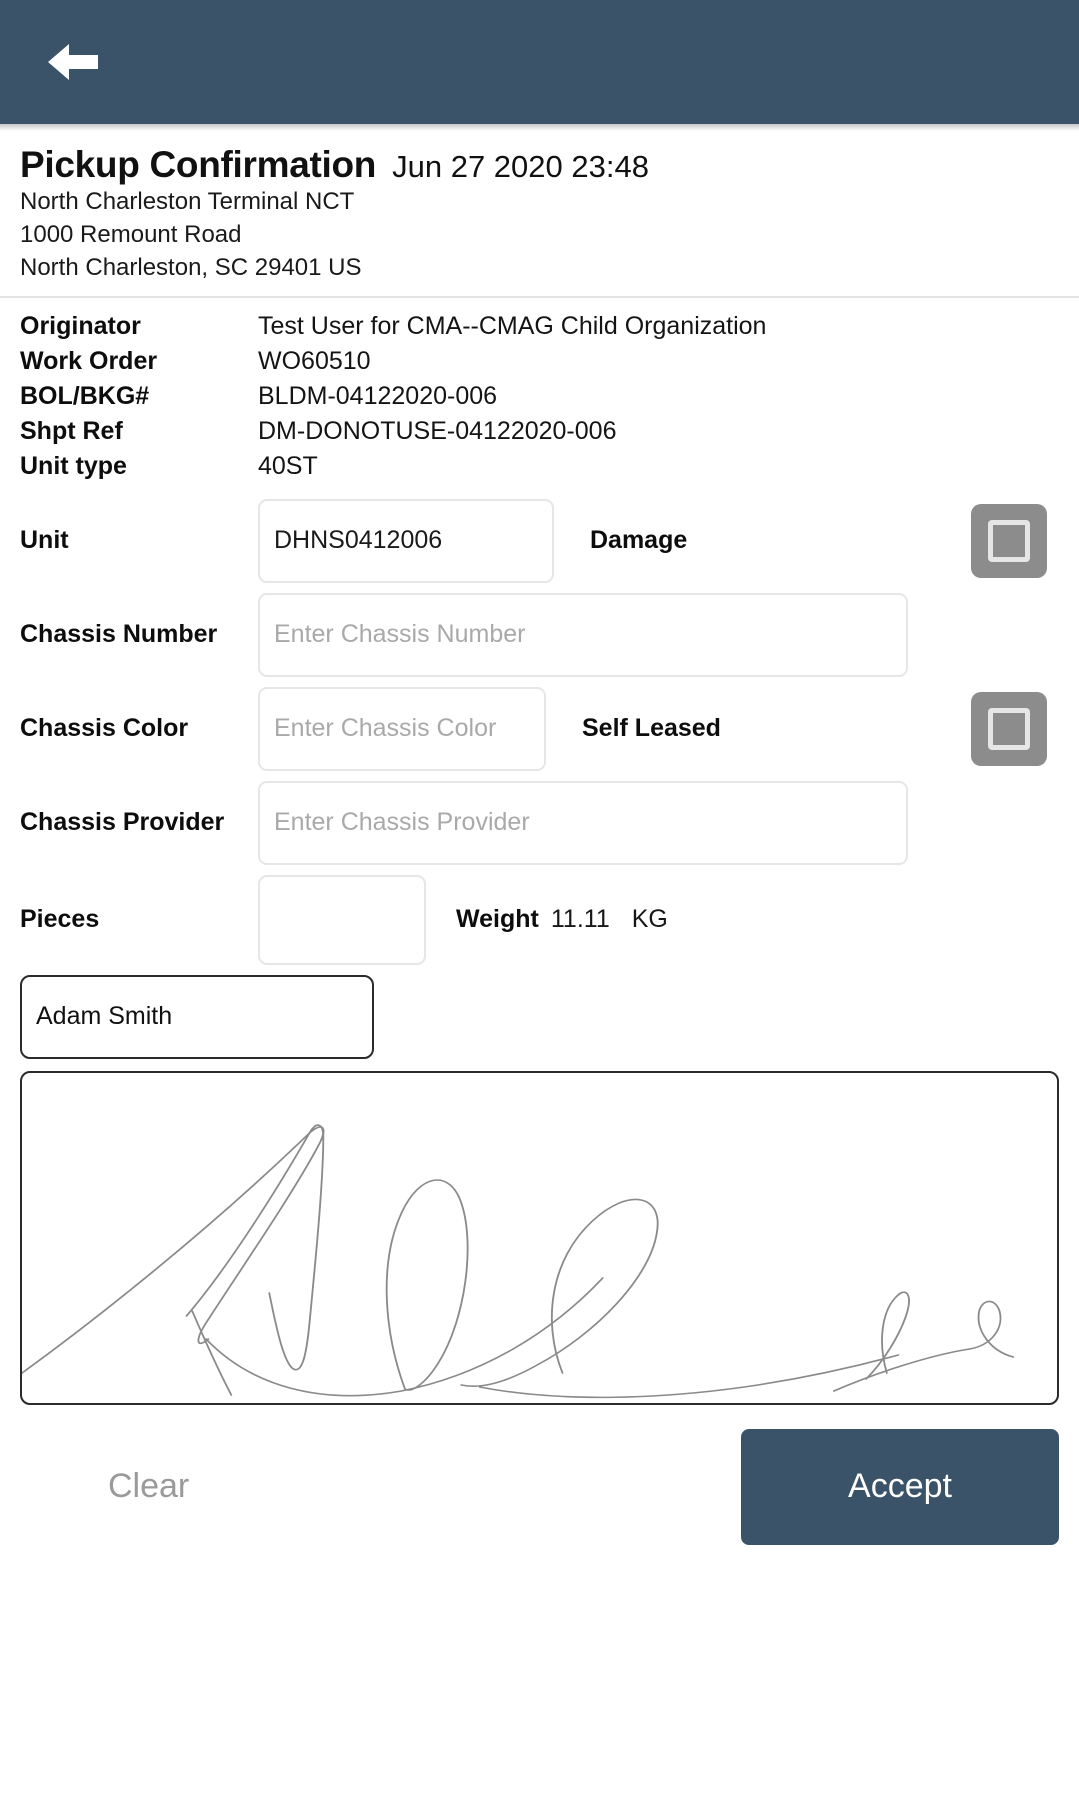  What do you see at coordinates (520, 166) in the screenshot?
I see `page-date: Jun 27 2020 23:48` at bounding box center [520, 166].